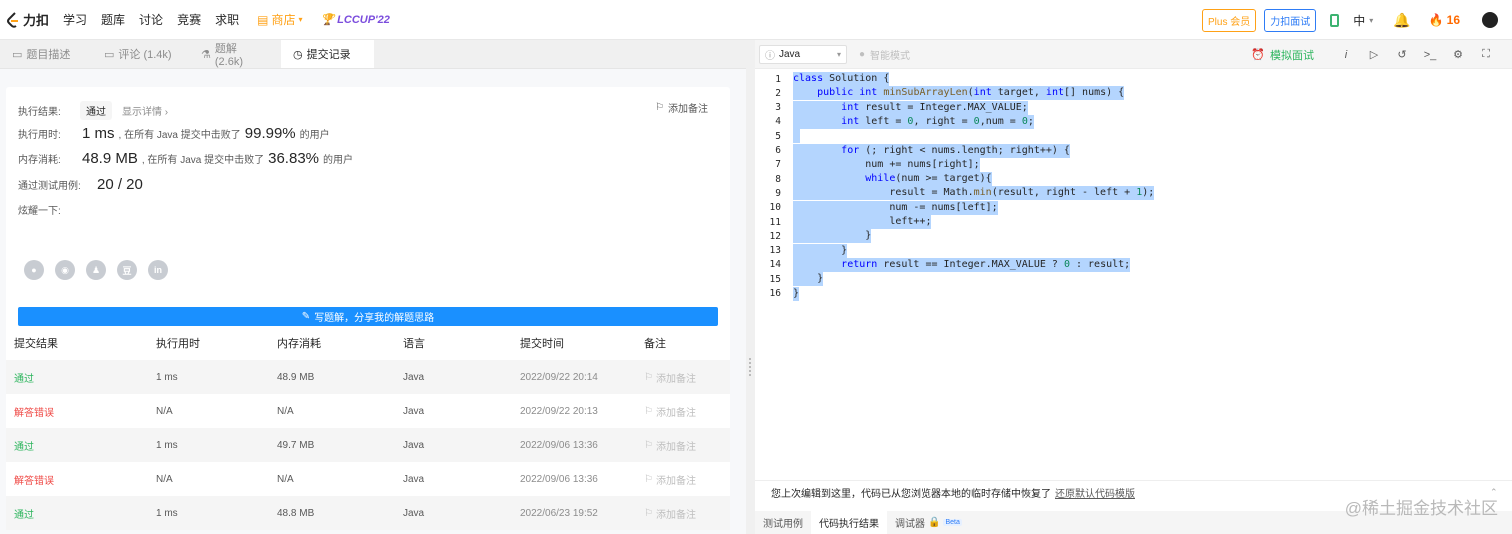 The image size is (1512, 534). What do you see at coordinates (931, 150) in the screenshot?
I see `code-text: for (; right < nums.length; right++) {` at bounding box center [931, 150].